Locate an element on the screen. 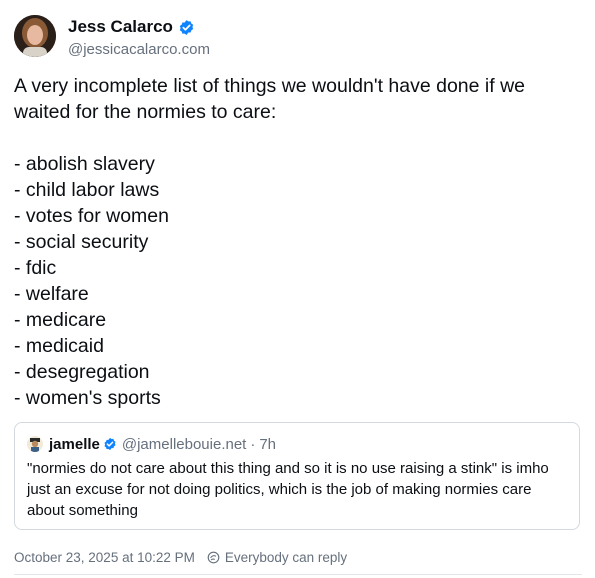  list-item: - medicaid is located at coordinates (59, 346).